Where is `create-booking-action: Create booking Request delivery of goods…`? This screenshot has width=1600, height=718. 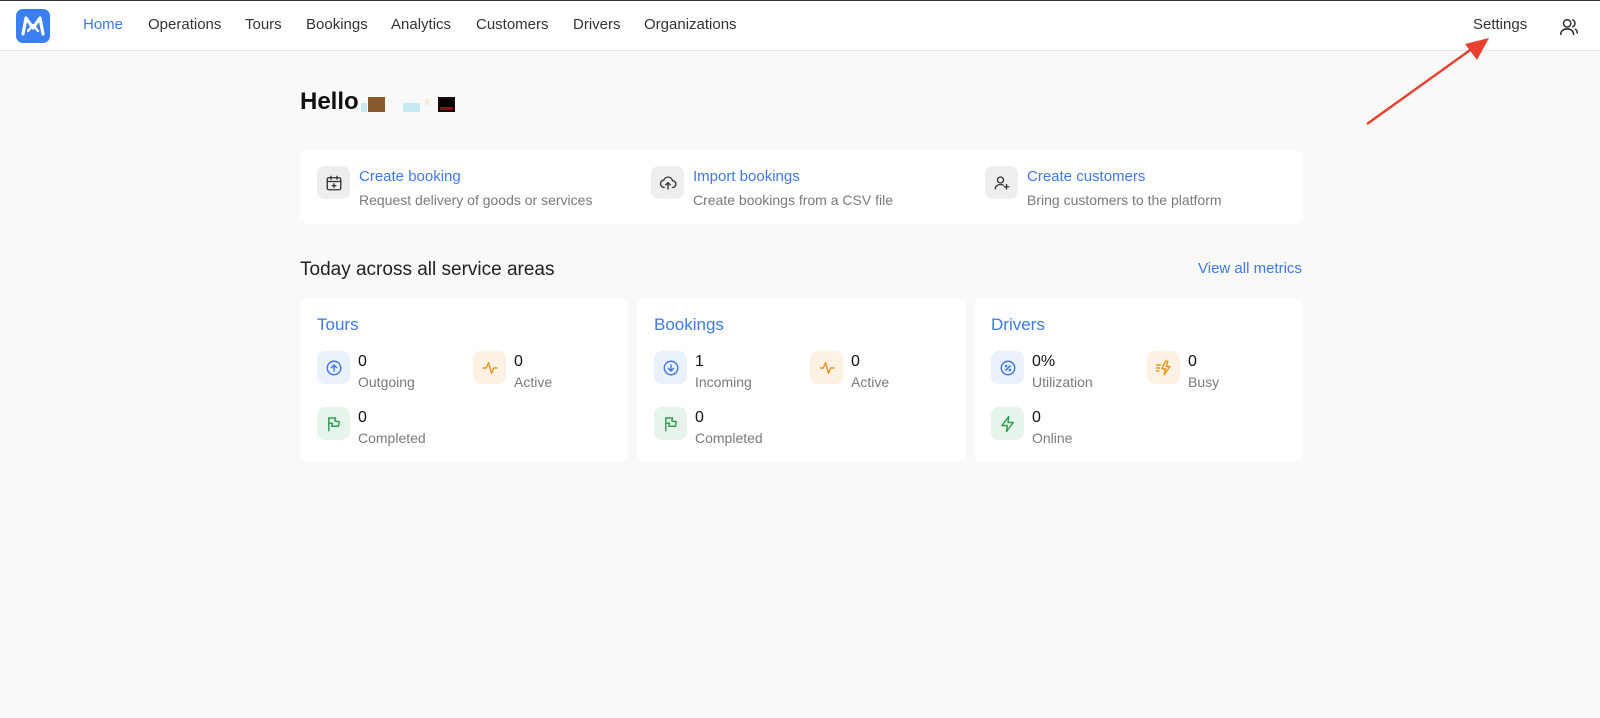 create-booking-action: Create booking Request delivery of goods… is located at coordinates (467, 188).